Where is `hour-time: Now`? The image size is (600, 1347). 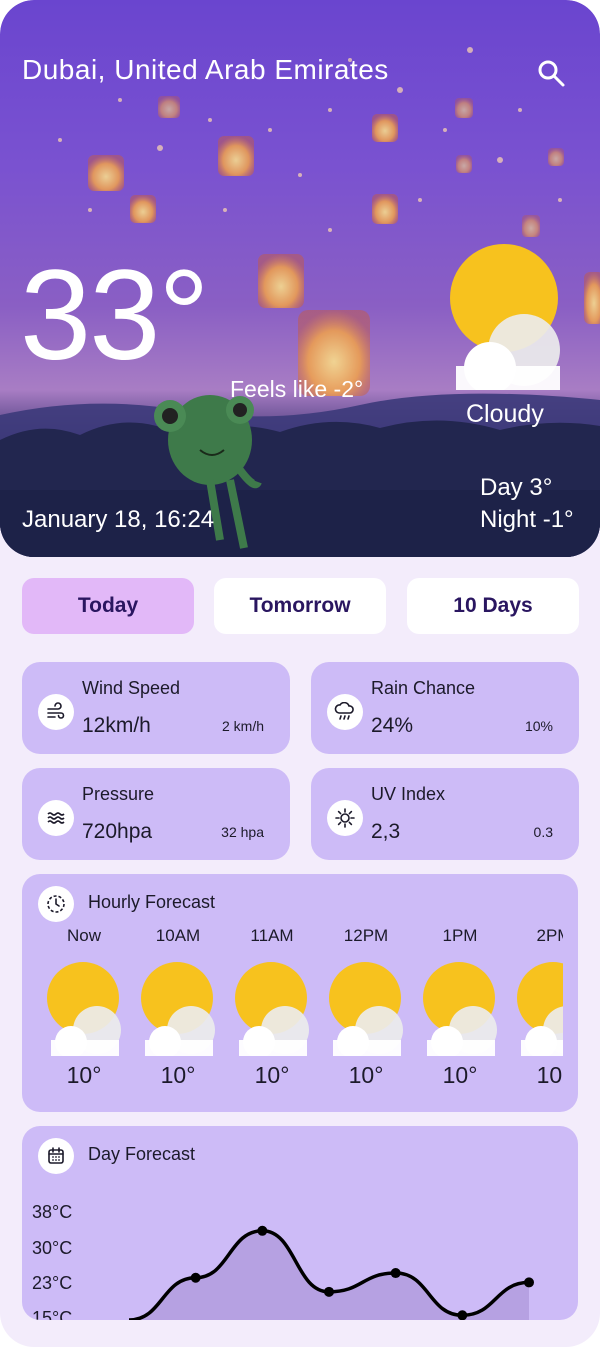
hour-time: Now is located at coordinates (83, 935).